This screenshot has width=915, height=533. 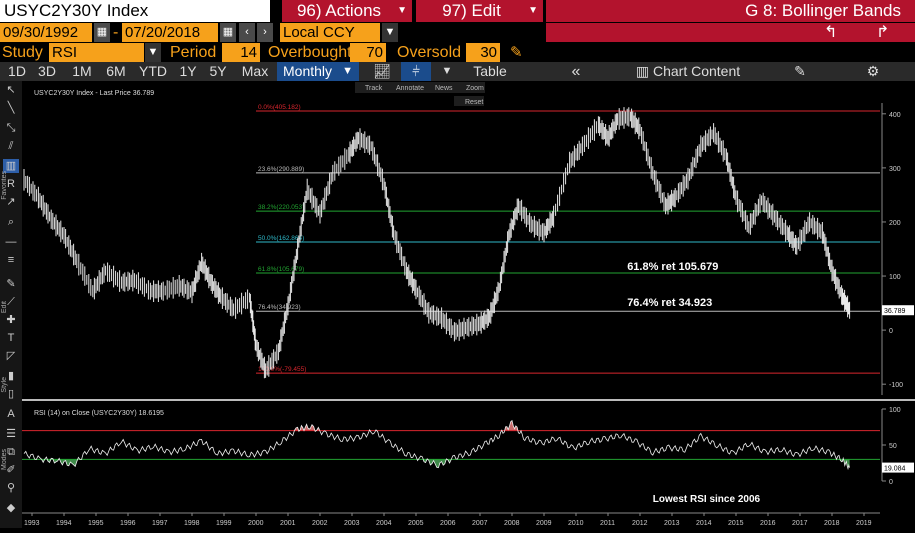 What do you see at coordinates (444, 88) in the screenshot?
I see `news-button: News` at bounding box center [444, 88].